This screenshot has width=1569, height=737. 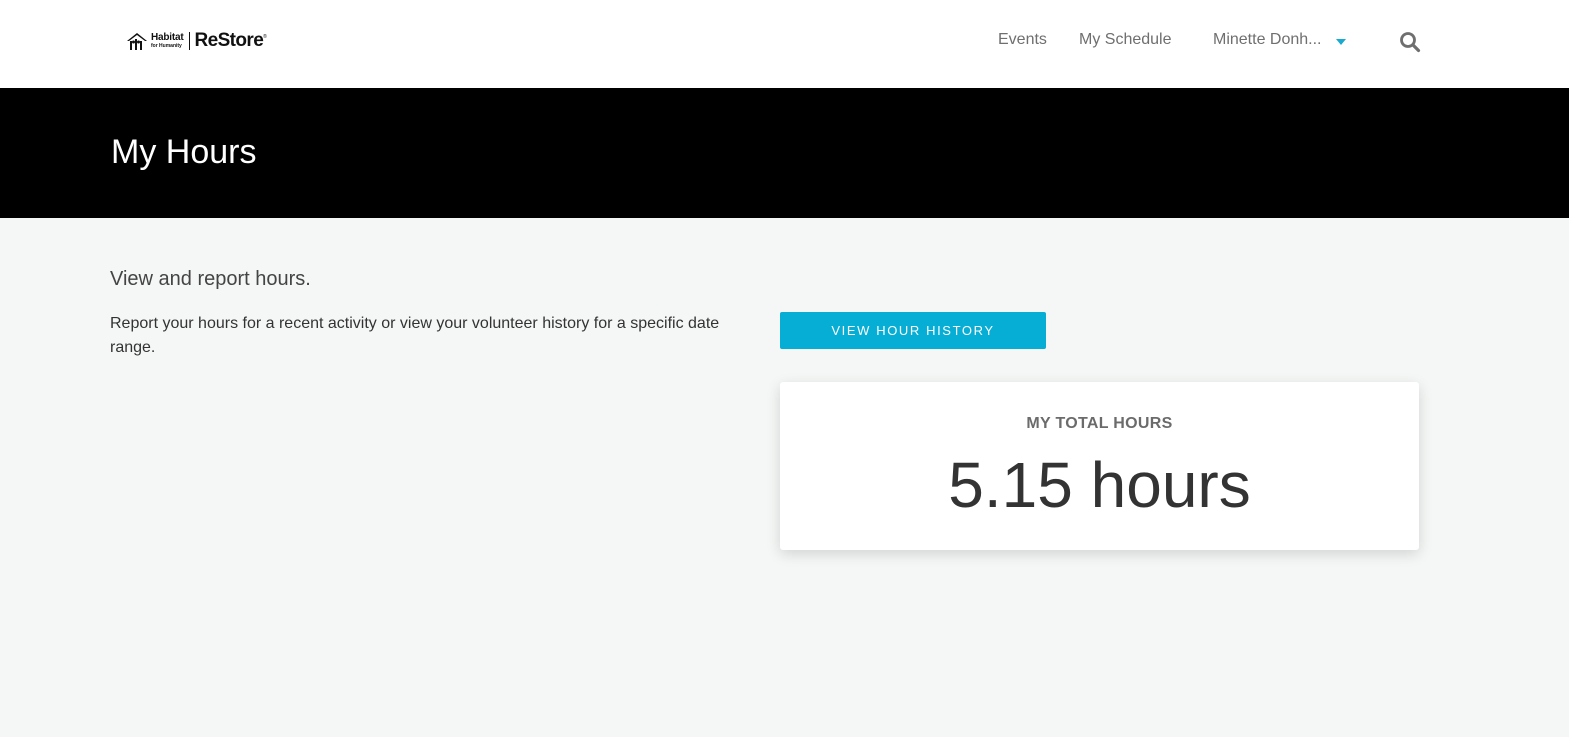 What do you see at coordinates (265, 37) in the screenshot?
I see `logo-trademark: ®` at bounding box center [265, 37].